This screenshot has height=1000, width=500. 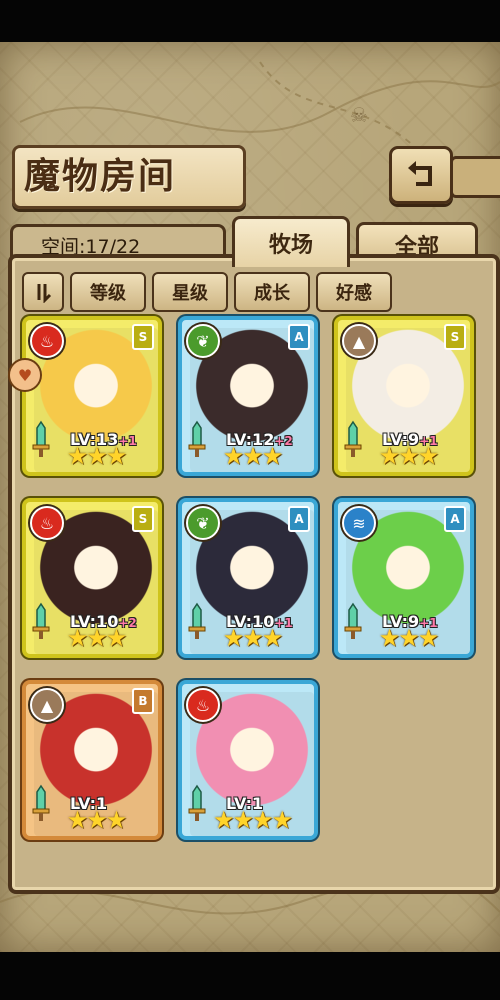 I want to click on water-element-icon: ≋, so click(x=359, y=523).